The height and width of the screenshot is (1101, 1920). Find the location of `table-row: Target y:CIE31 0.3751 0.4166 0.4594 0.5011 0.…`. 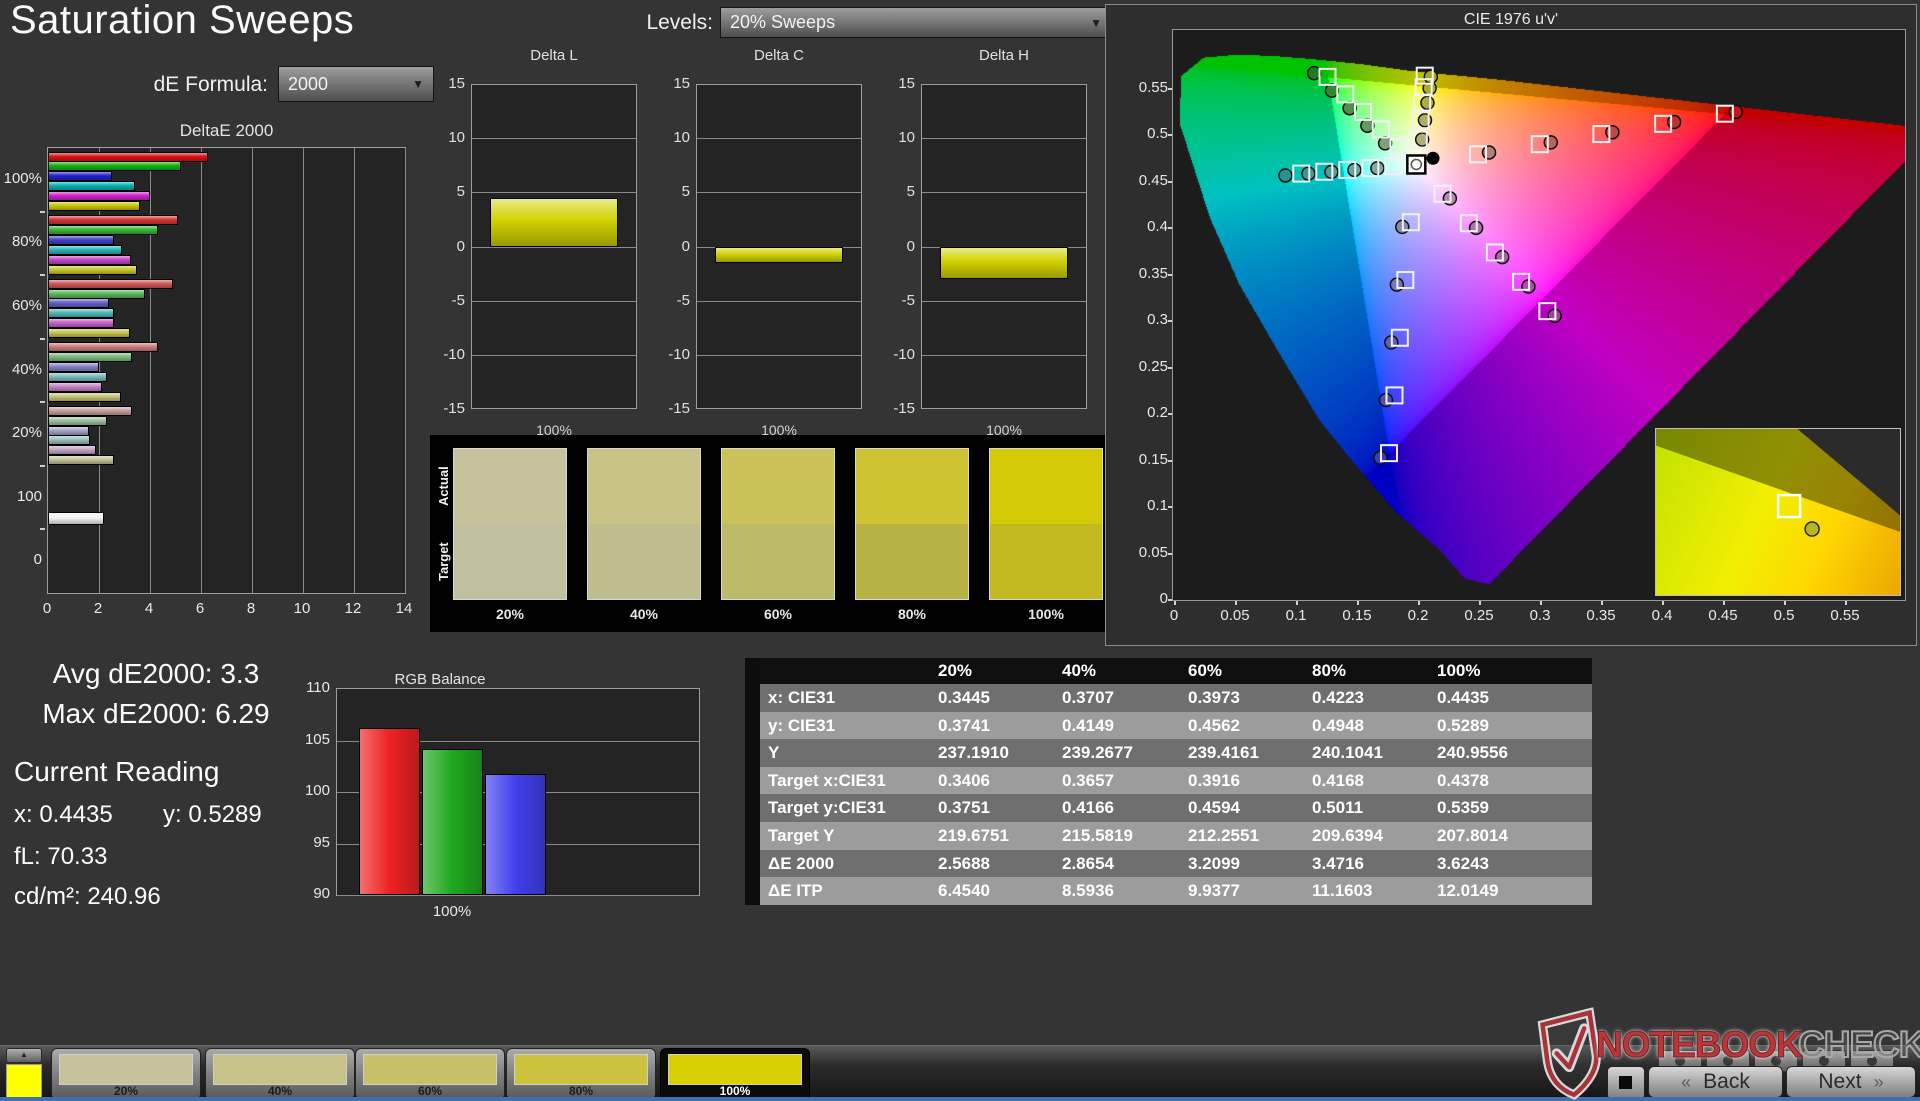

table-row: Target y:CIE31 0.3751 0.4166 0.4594 0.5011 0.… is located at coordinates (1176, 808).